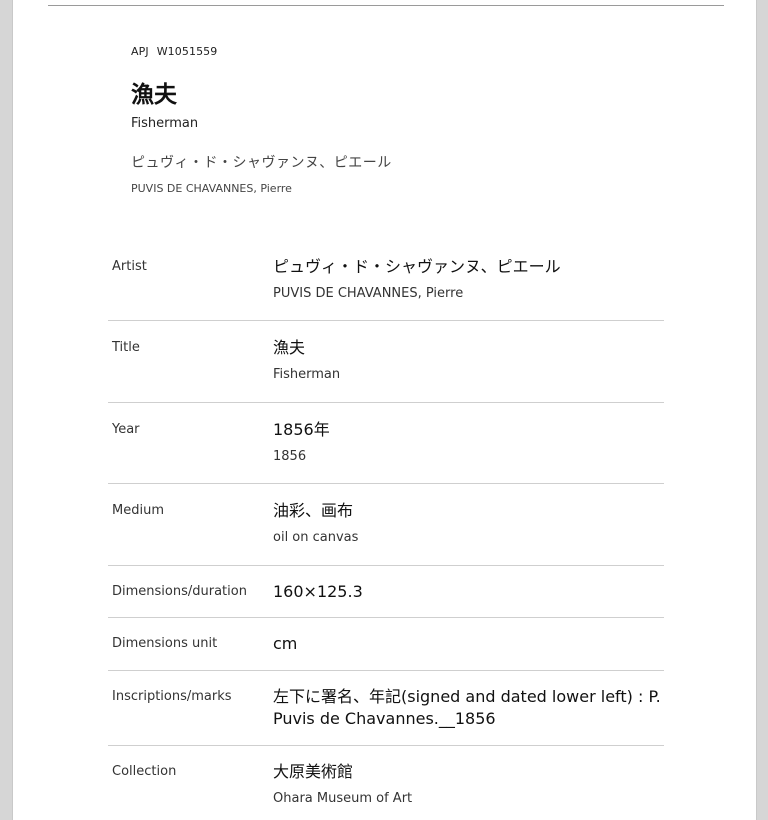 This screenshot has height=820, width=768. I want to click on detail-label: Year, so click(126, 429).